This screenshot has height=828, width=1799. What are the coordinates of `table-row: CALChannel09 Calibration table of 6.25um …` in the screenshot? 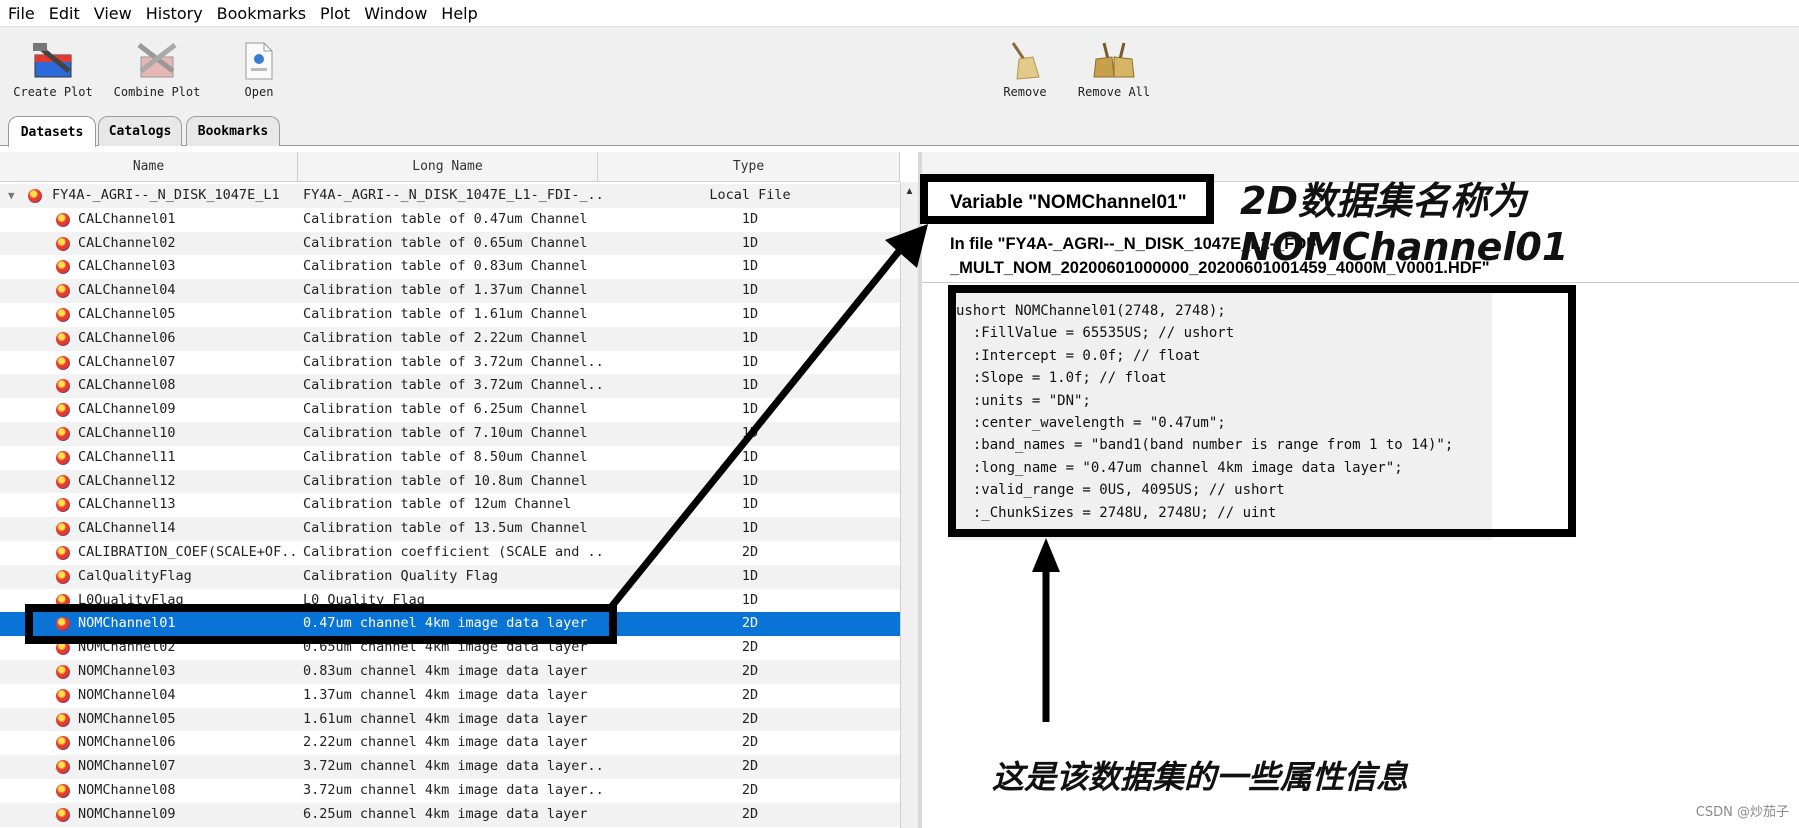 It's located at (450, 410).